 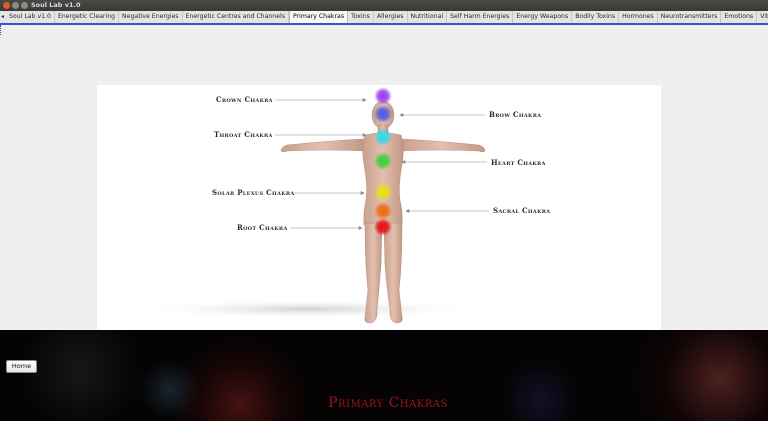 I want to click on tab-energetic-clearing: Energetic Clearing, so click(x=87, y=17).